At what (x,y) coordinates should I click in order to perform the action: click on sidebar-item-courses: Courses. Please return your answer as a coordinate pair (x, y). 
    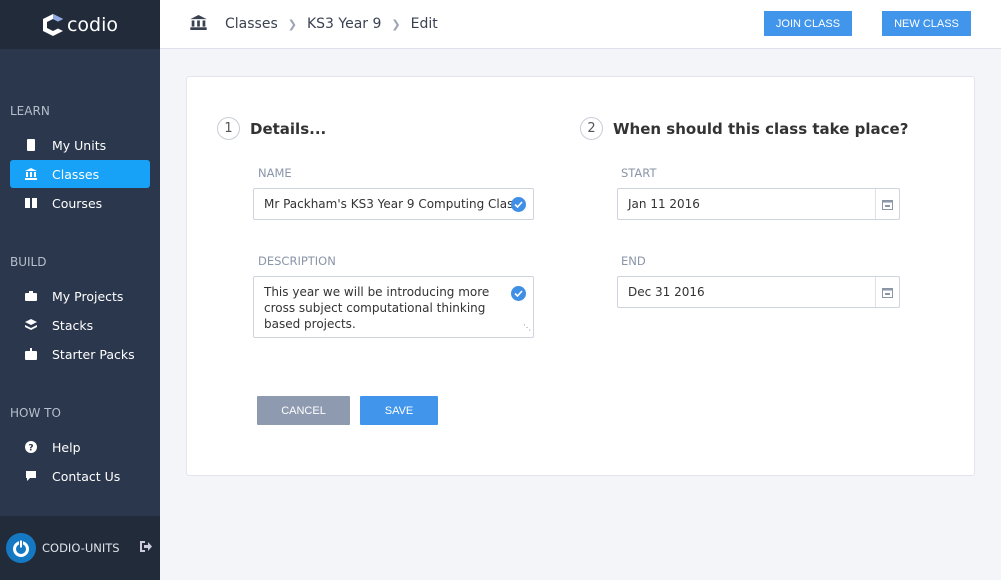
    Looking at the image, I should click on (80, 203).